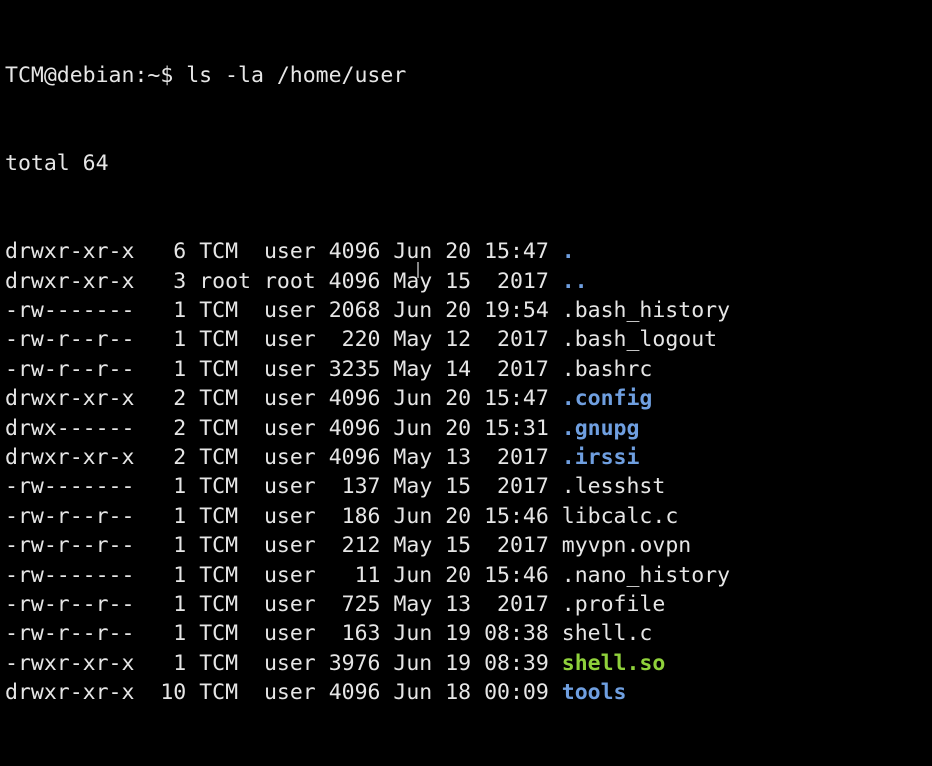  I want to click on permissions-field: drwx------, so click(70, 428).